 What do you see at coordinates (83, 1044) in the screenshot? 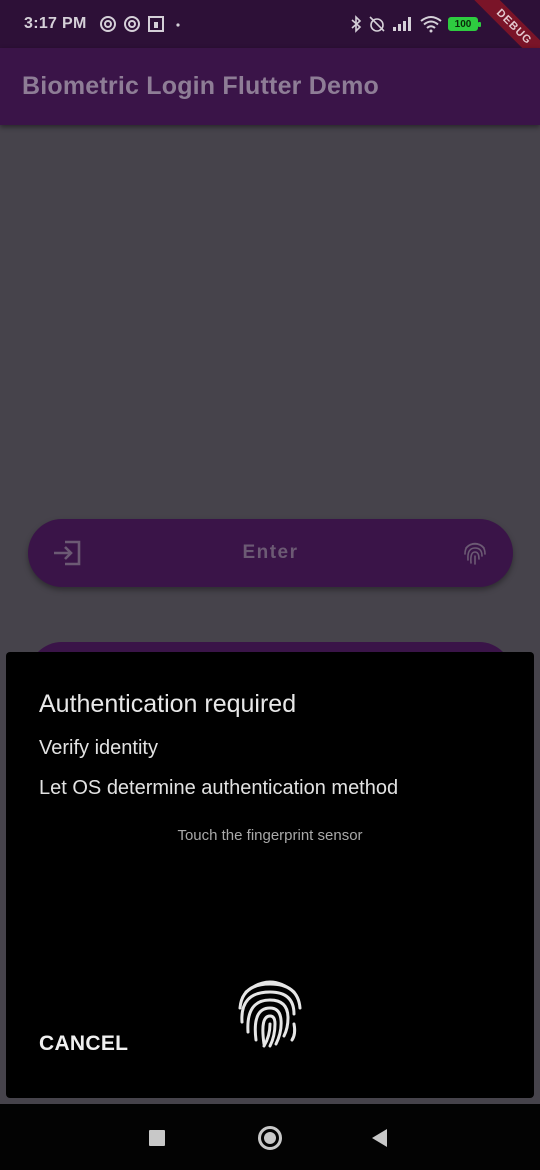
I see `cancel-button: CANCEL` at bounding box center [83, 1044].